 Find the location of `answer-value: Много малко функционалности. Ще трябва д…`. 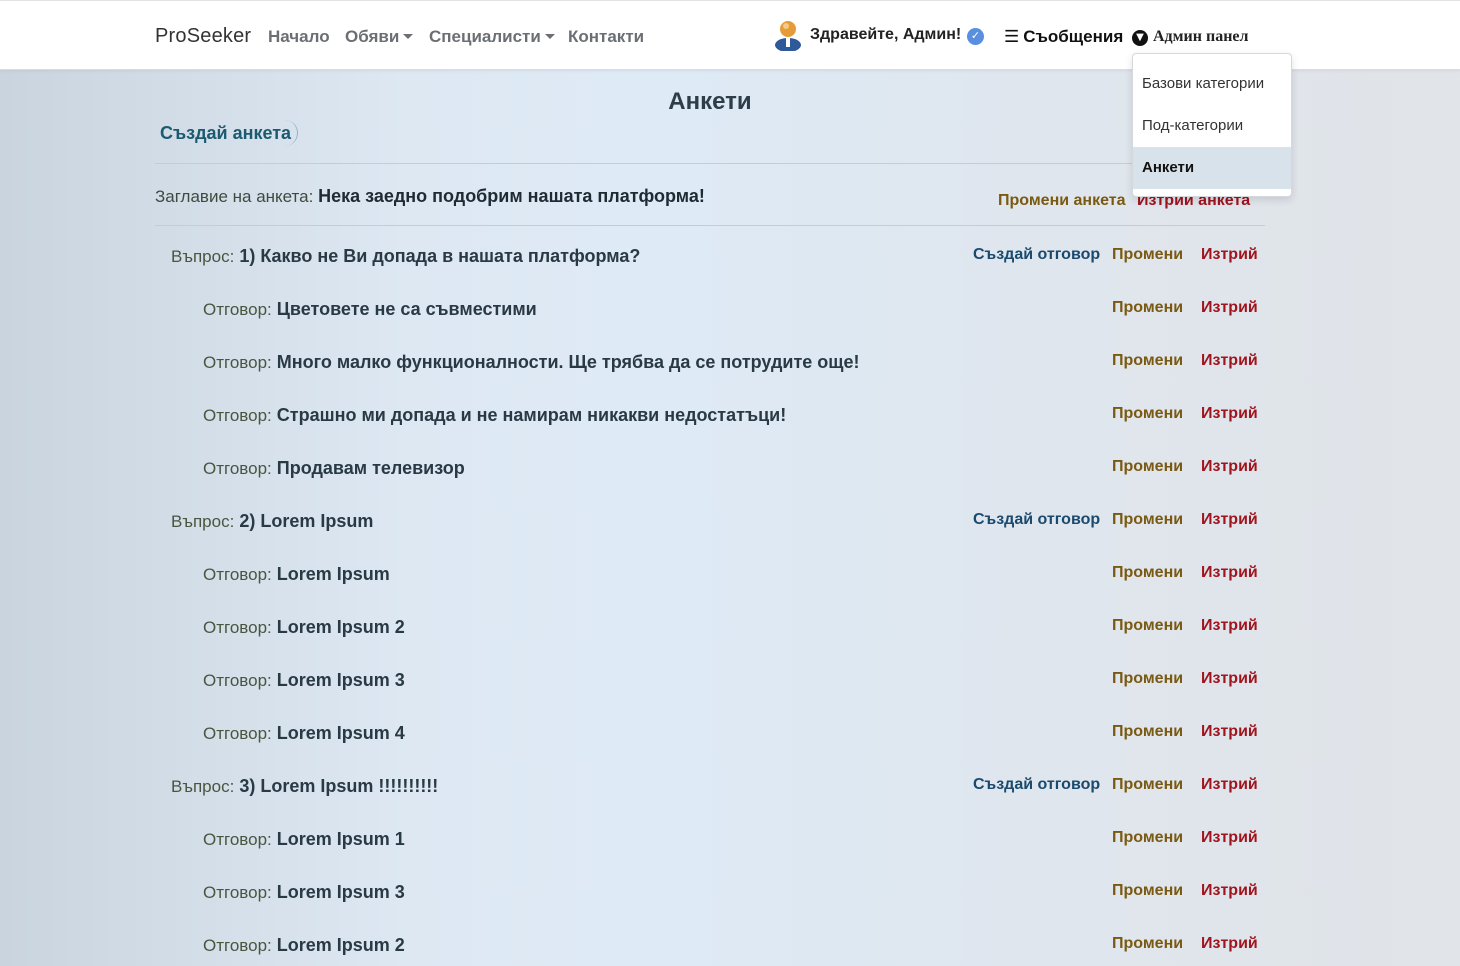

answer-value: Много малко функционалности. Ще трябва д… is located at coordinates (568, 362).